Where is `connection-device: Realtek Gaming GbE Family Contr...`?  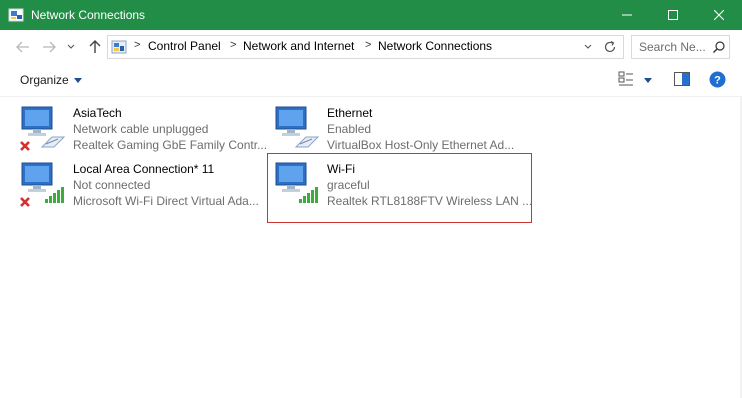 connection-device: Realtek Gaming GbE Family Contr... is located at coordinates (170, 145).